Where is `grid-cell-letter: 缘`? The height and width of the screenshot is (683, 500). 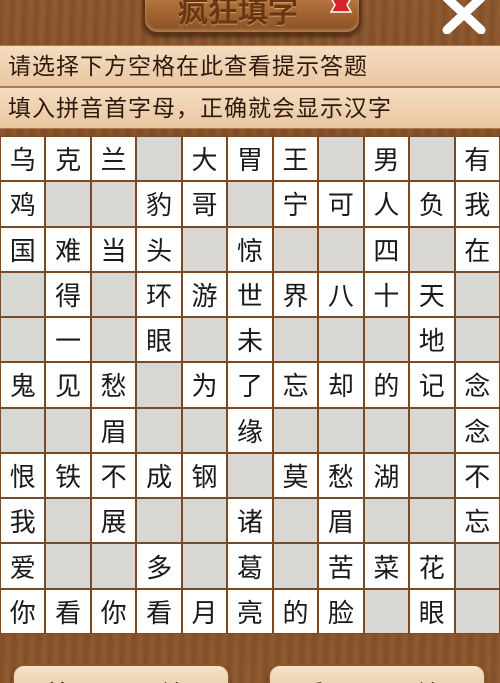 grid-cell-letter: 缘 is located at coordinates (250, 430).